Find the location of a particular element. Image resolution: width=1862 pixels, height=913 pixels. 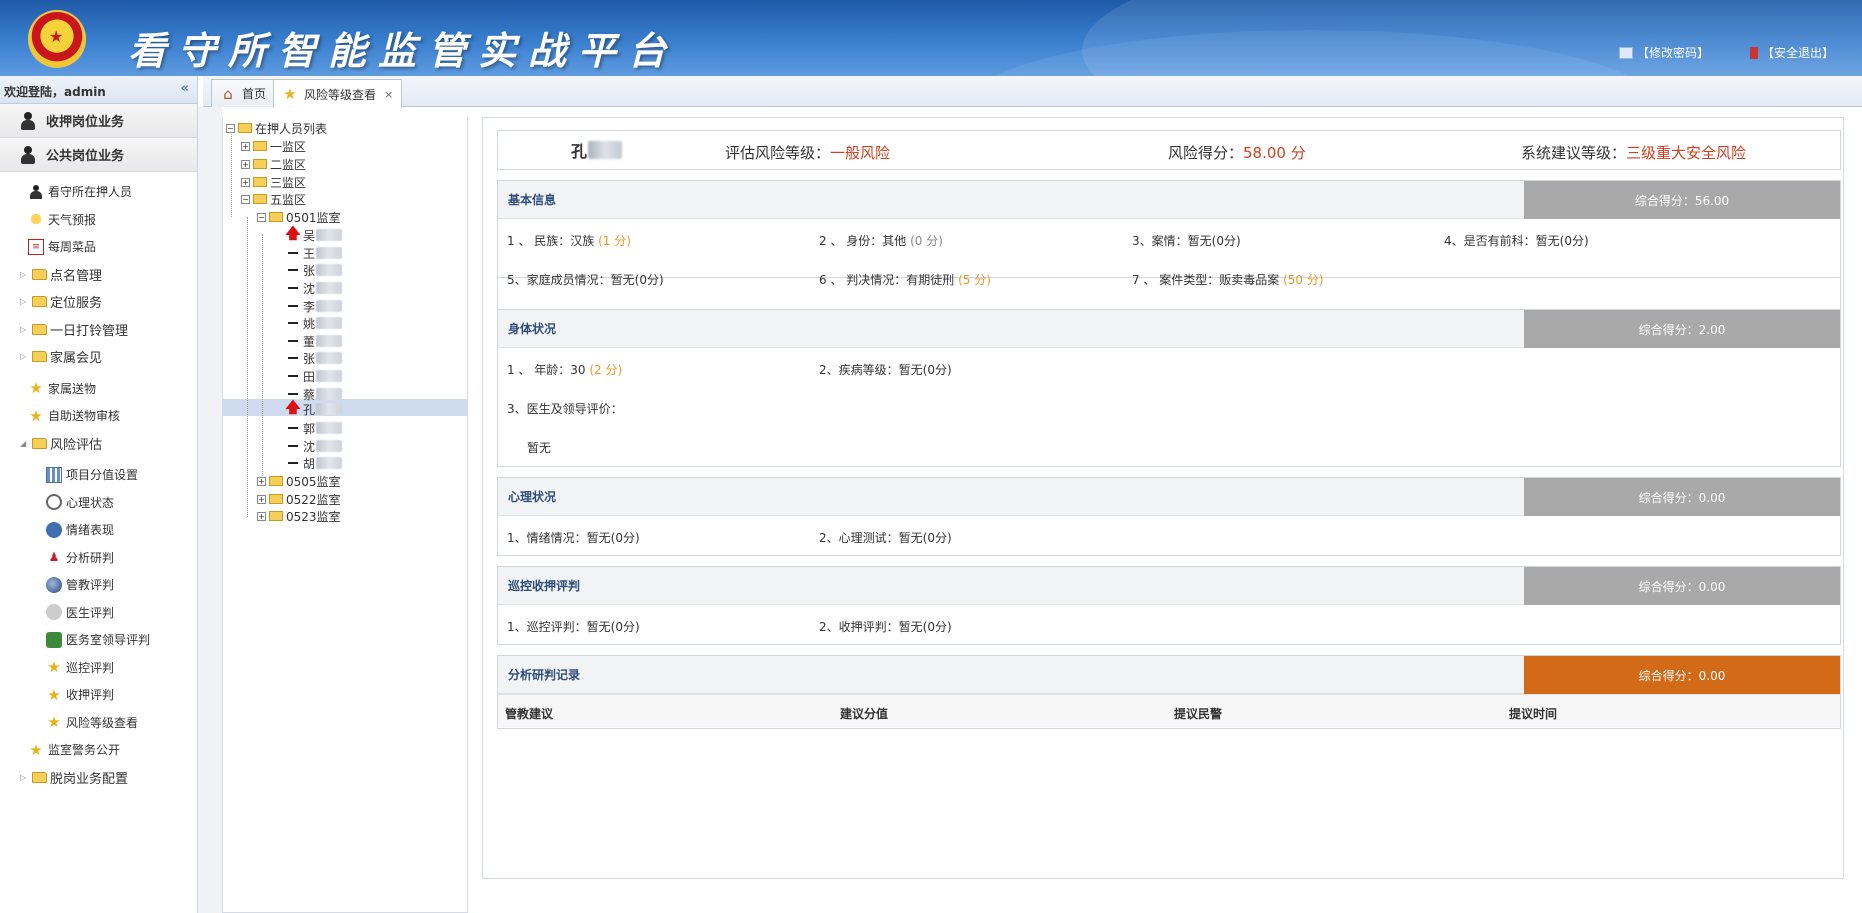

tree-room: +0522监室 is located at coordinates (299, 499).